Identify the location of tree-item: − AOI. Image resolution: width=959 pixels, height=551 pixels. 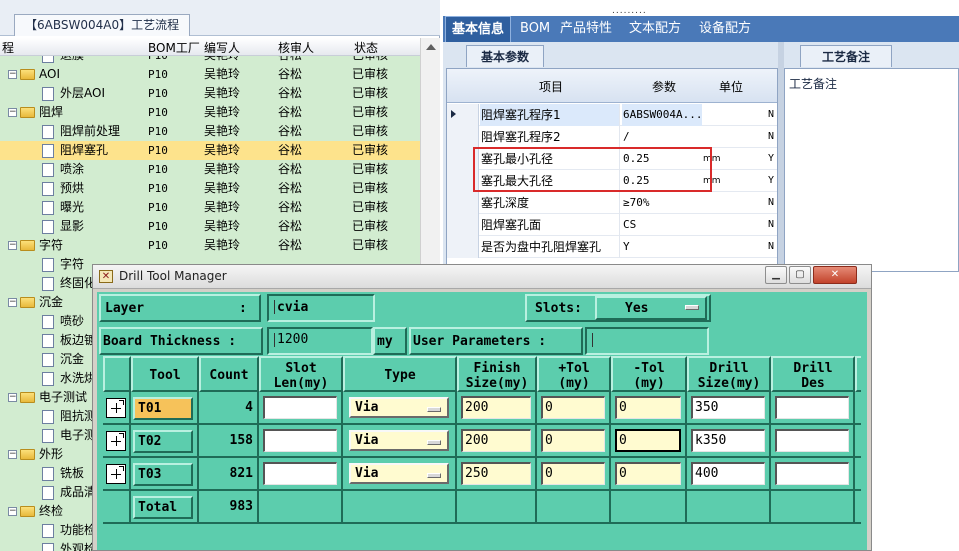
(34, 74).